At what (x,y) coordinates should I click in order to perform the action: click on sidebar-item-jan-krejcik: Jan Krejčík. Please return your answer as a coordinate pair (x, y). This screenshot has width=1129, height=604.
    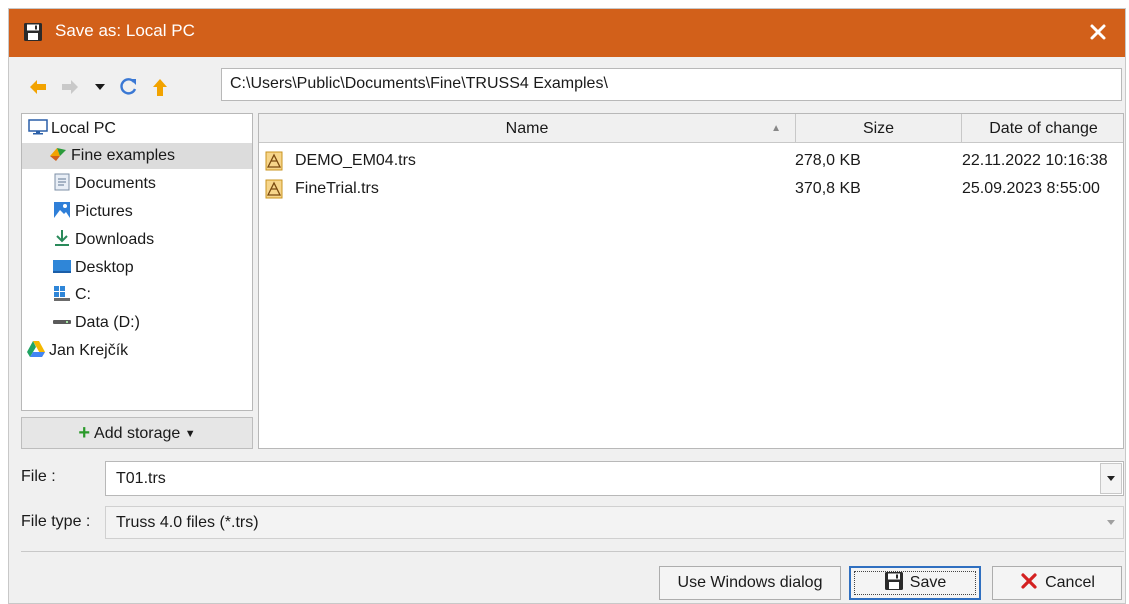
    Looking at the image, I should click on (77, 351).